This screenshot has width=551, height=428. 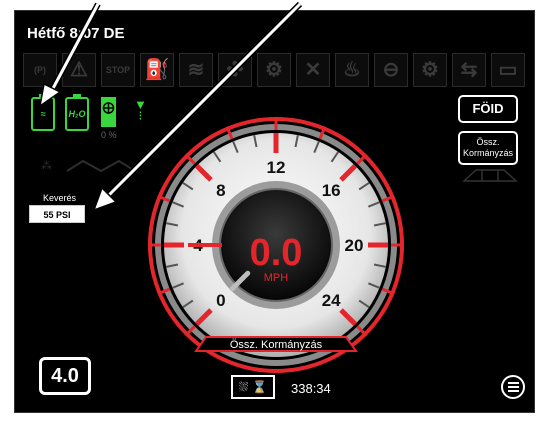 What do you see at coordinates (69, 55) in the screenshot?
I see `arrow-to-tank` at bounding box center [69, 55].